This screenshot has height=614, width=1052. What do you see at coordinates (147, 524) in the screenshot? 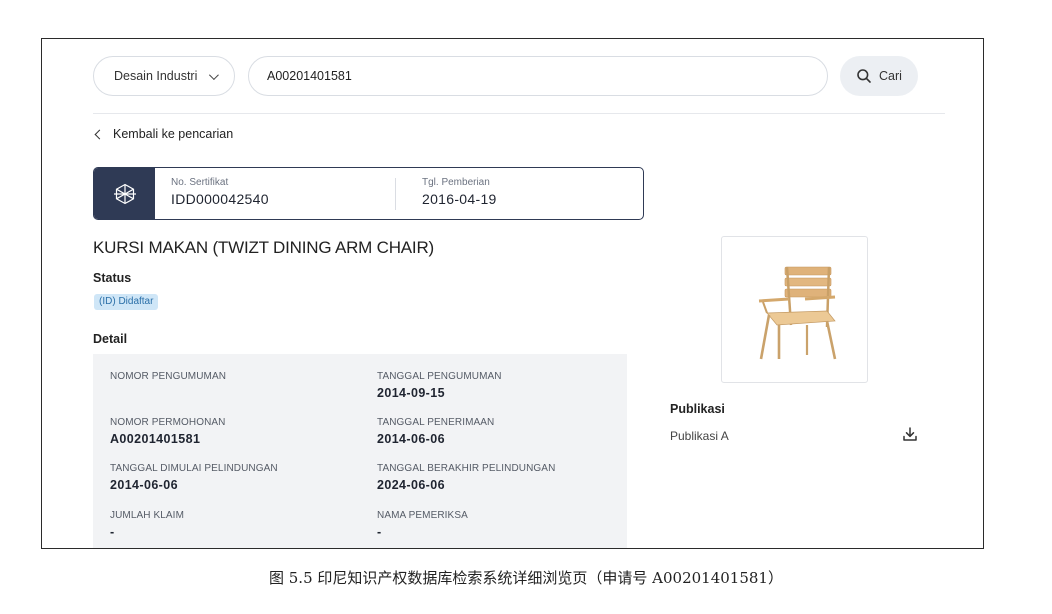
I see `detail-item: JUMLAH KLAIM -` at bounding box center [147, 524].